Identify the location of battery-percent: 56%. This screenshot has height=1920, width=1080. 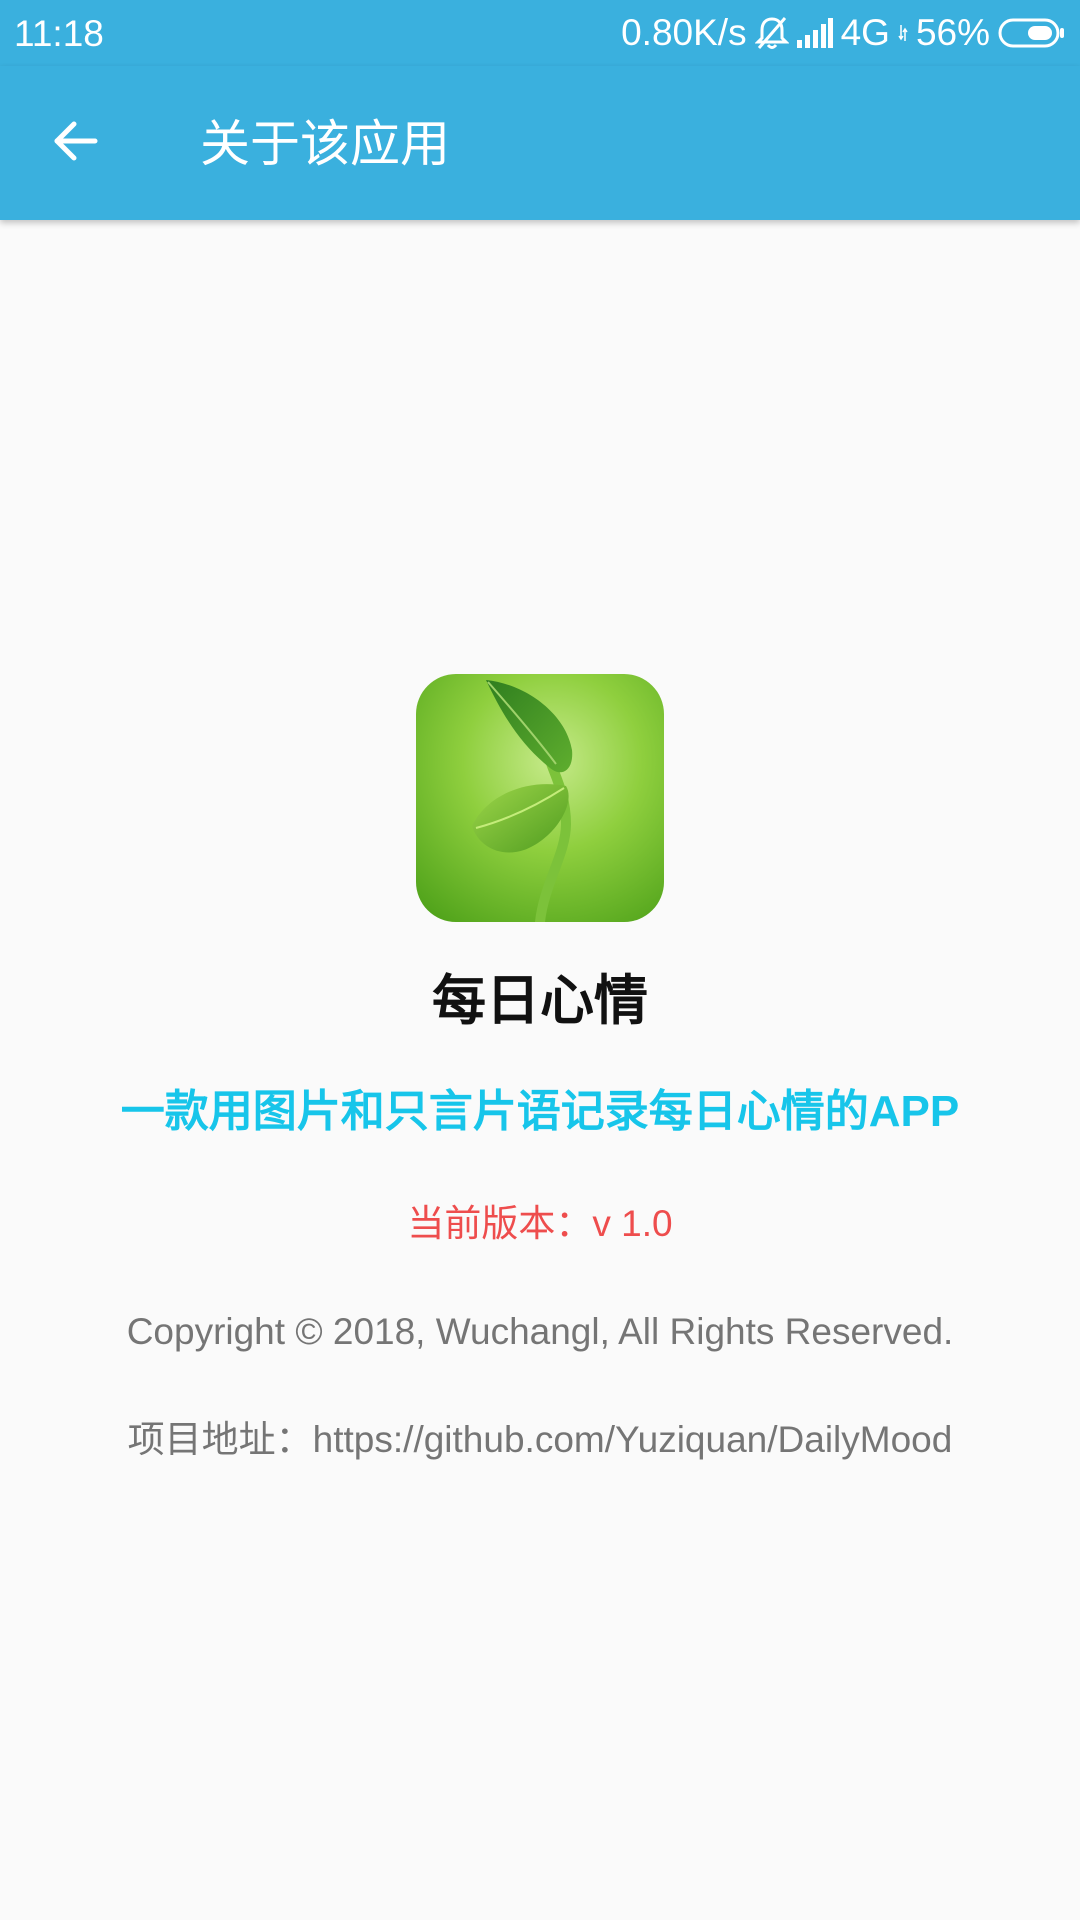
(952, 32).